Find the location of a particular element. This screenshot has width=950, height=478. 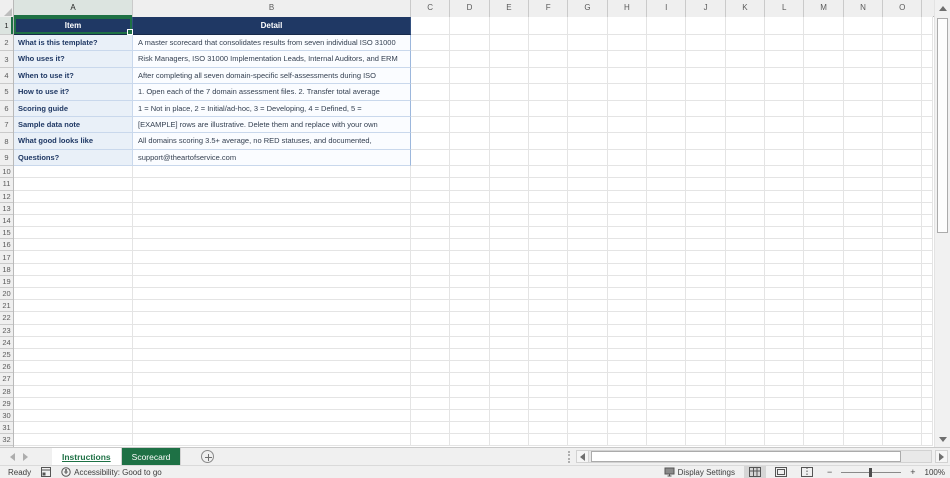

cell-N4 is located at coordinates (863, 76).